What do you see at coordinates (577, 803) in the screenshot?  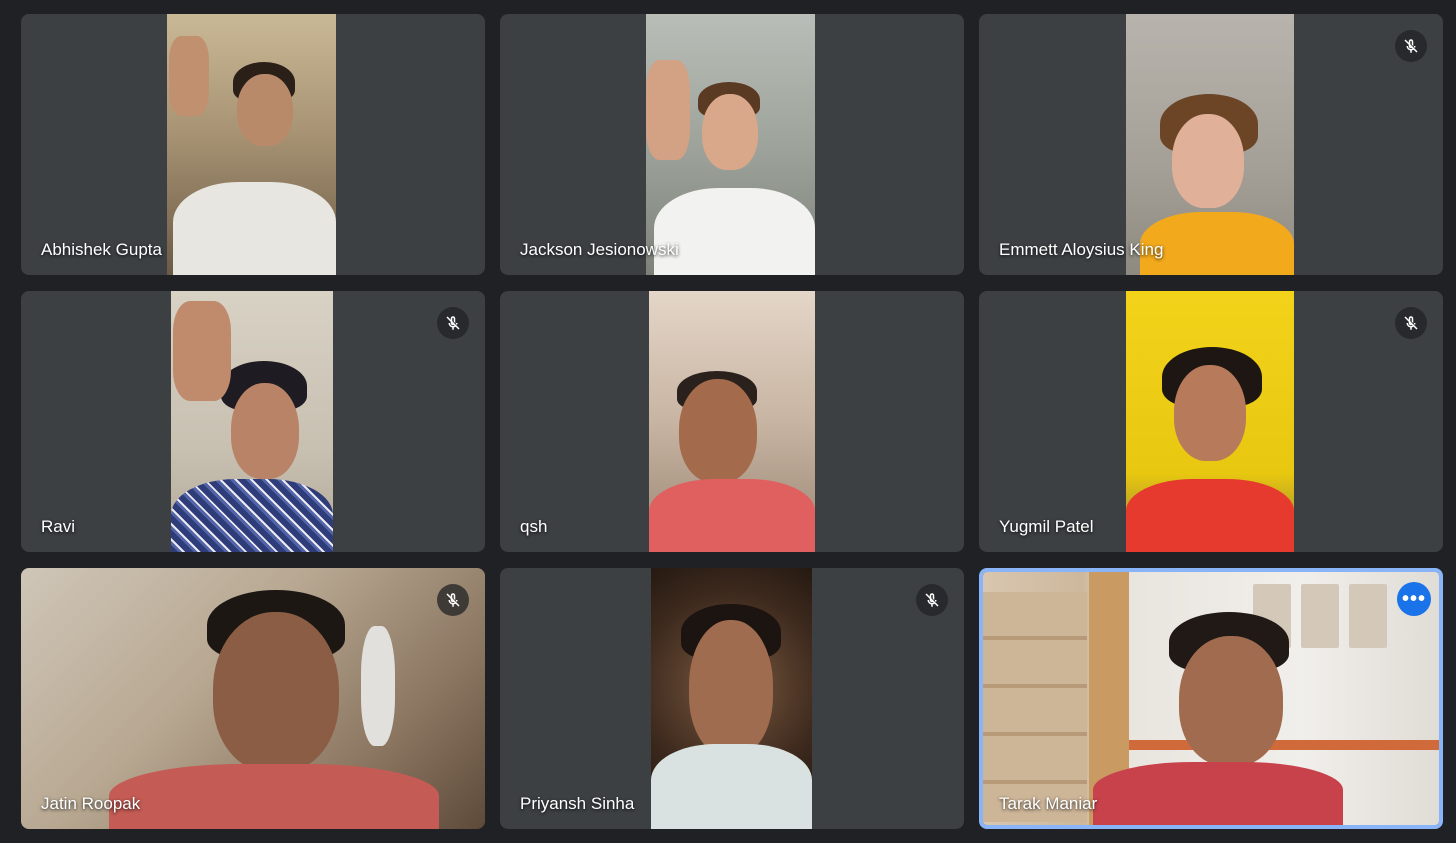 I see `participant-name: Priyansh Sinha` at bounding box center [577, 803].